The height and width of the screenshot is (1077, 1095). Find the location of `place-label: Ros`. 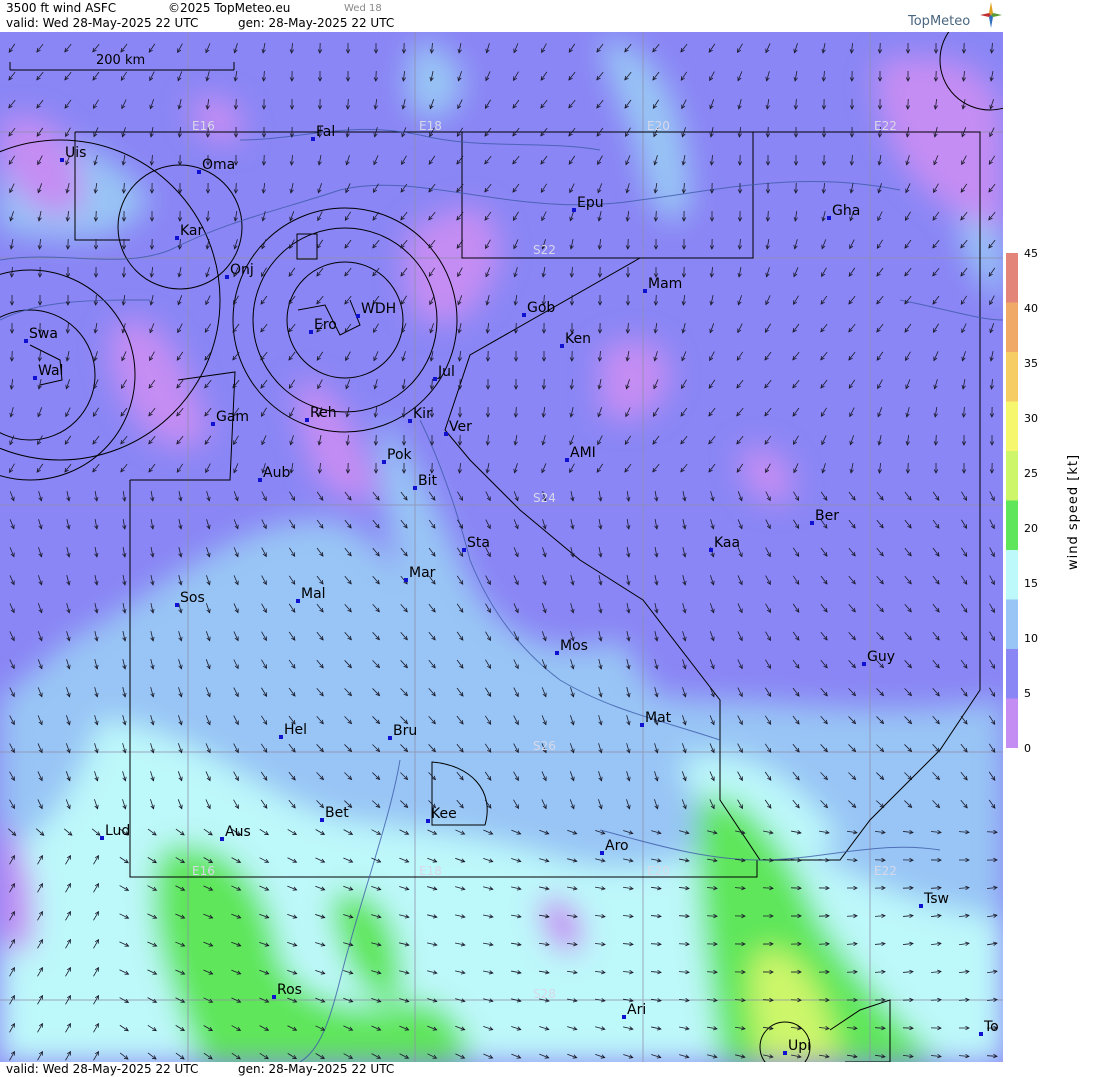

place-label: Ros is located at coordinates (289, 990).